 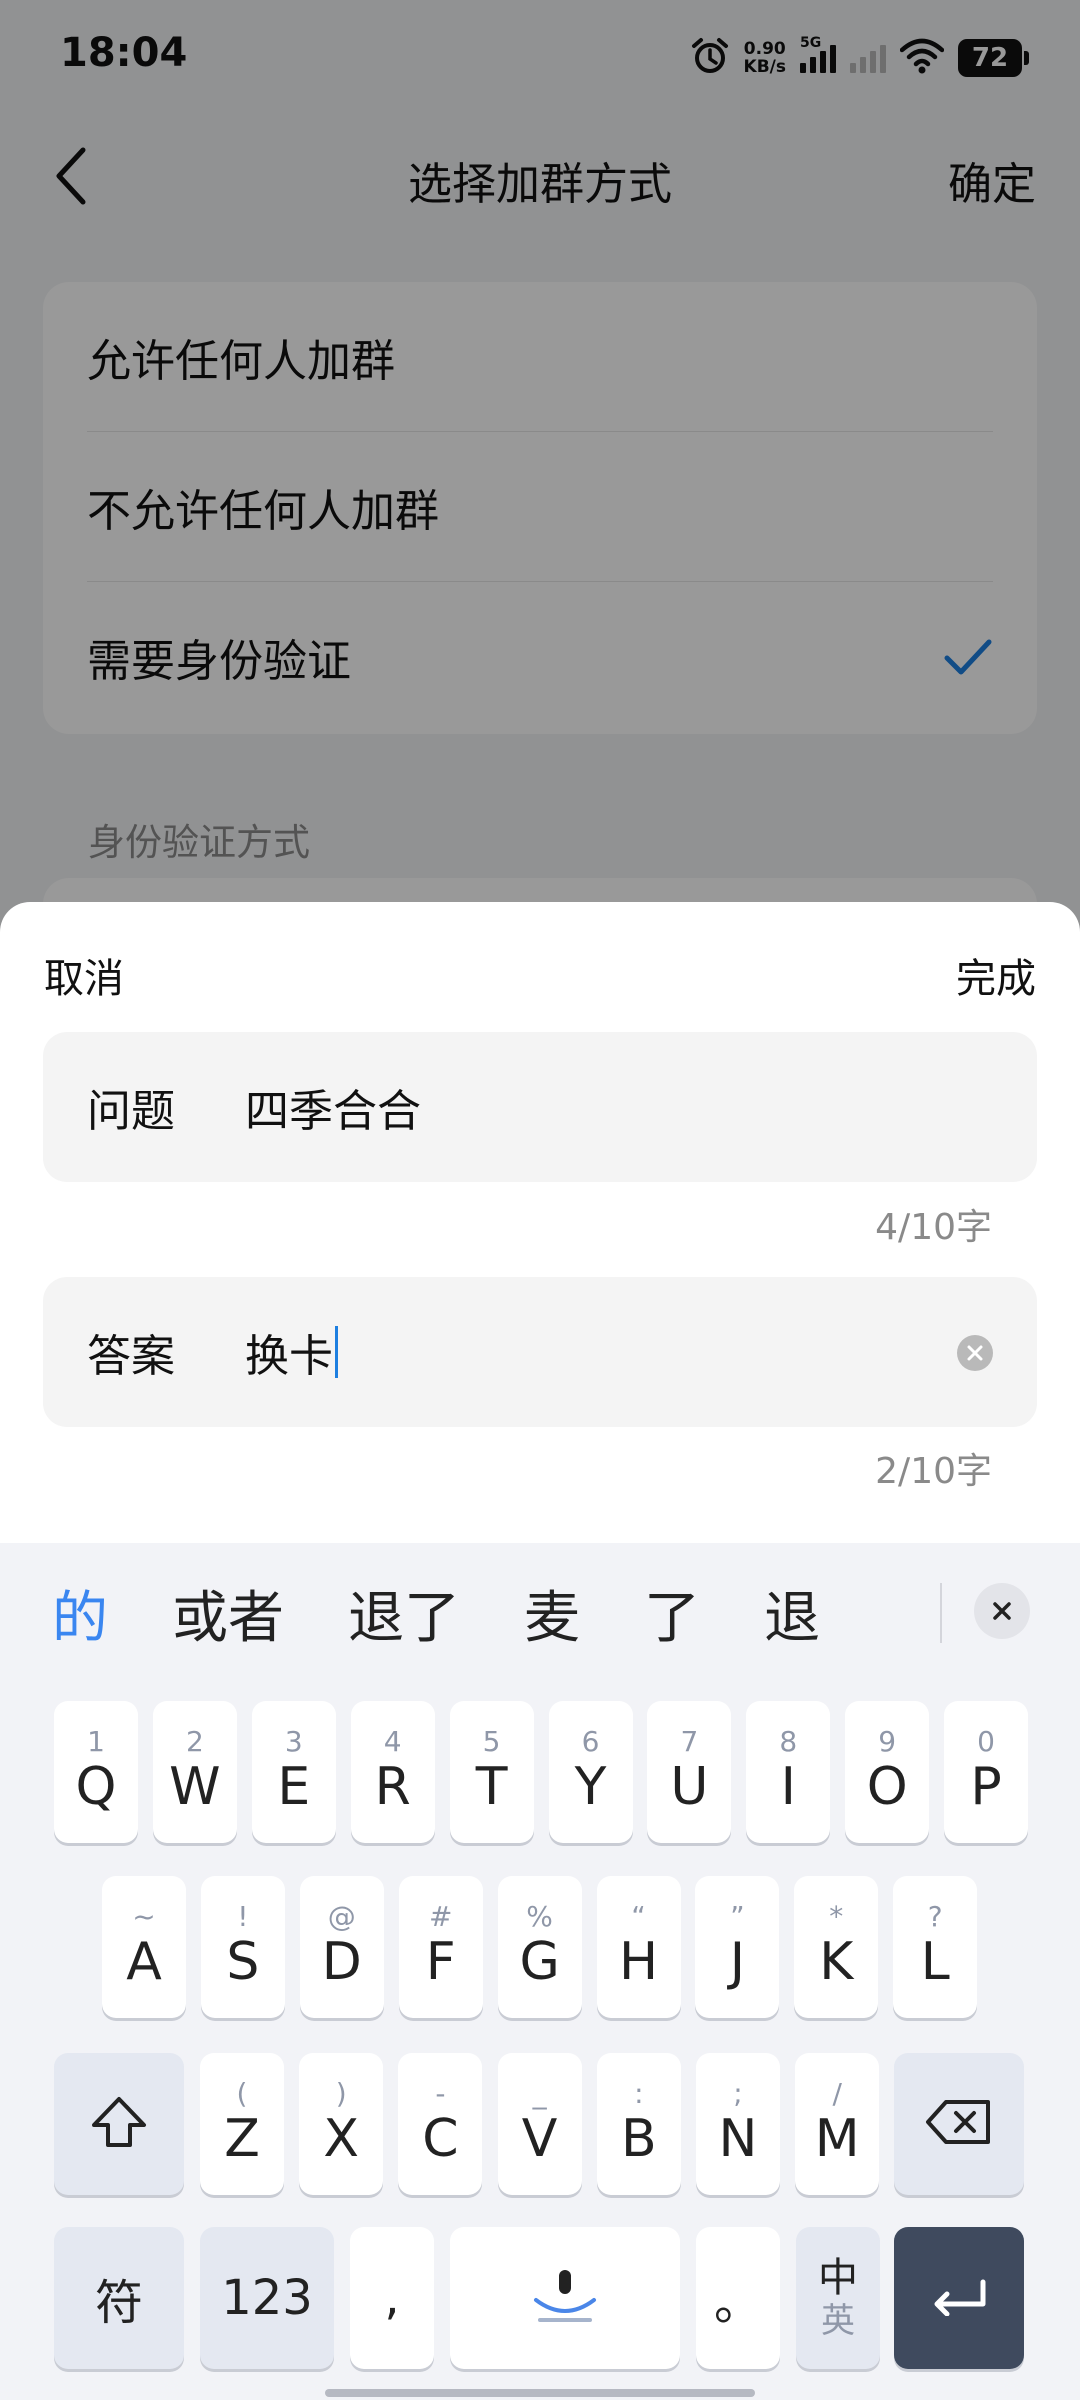 I want to click on comma-key: ,, so click(x=392, y=2298).